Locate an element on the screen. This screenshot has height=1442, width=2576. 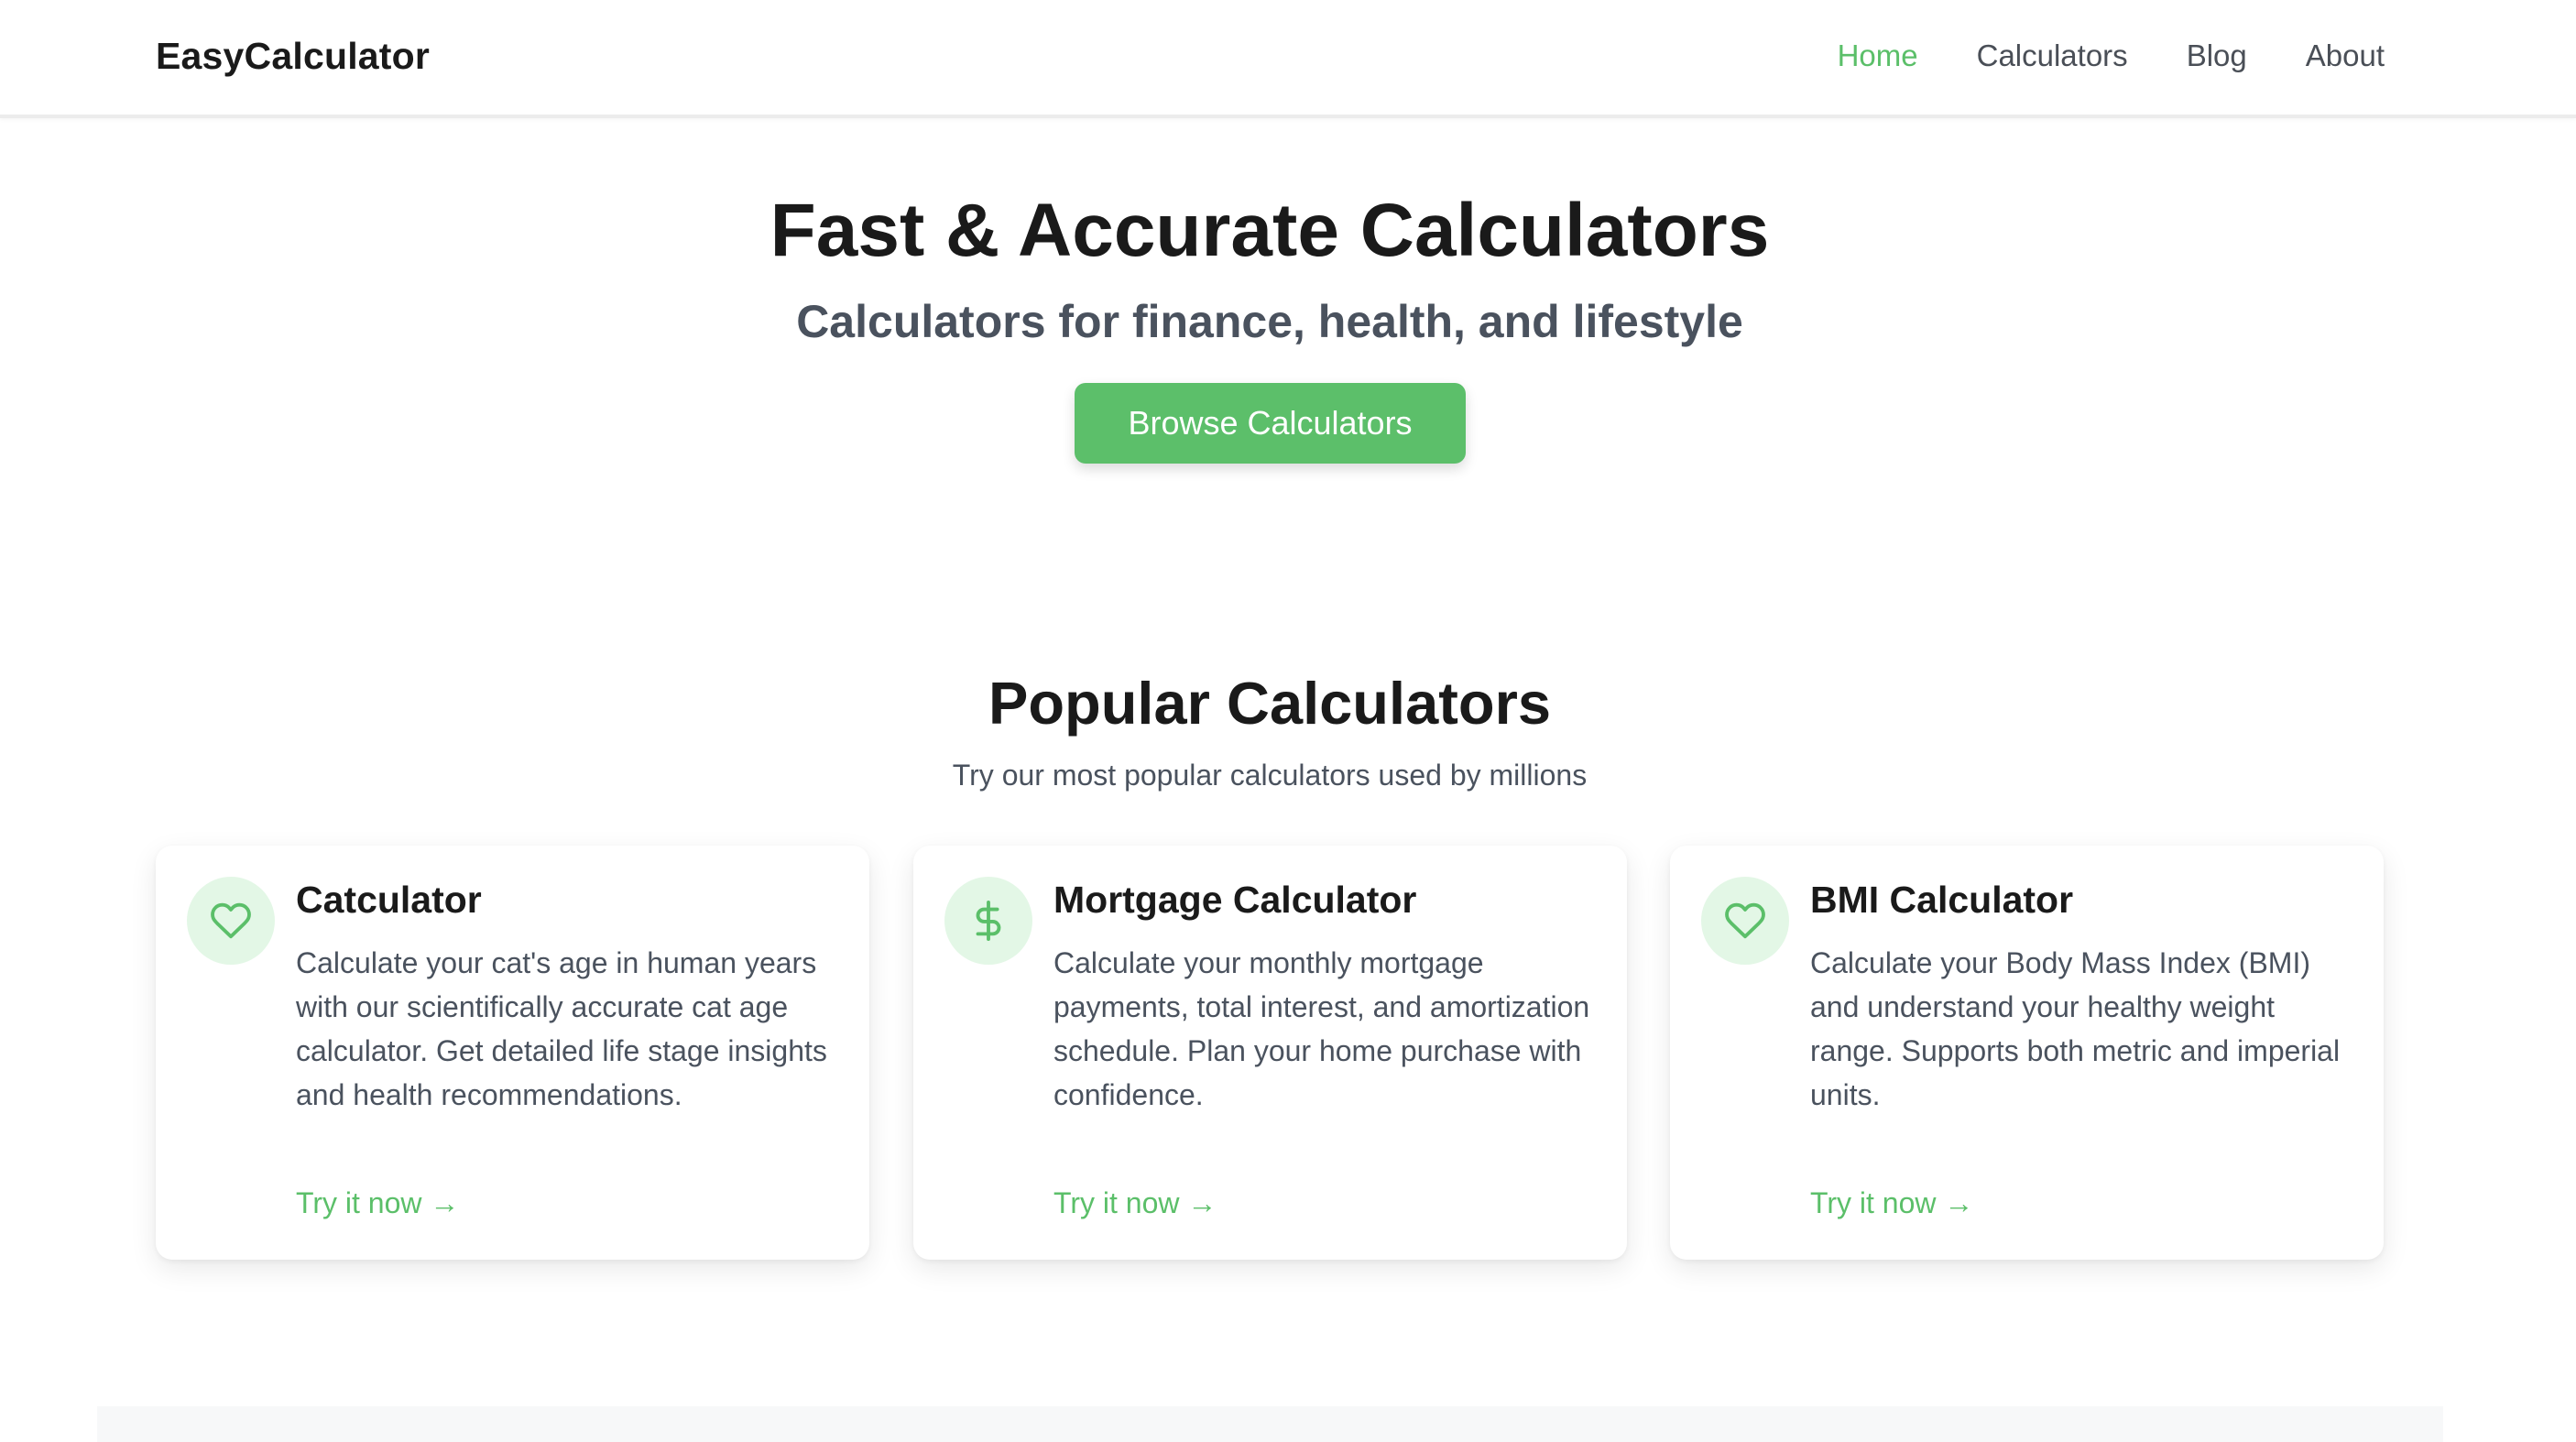
brand-logo: EasyCalculator is located at coordinates (293, 56).